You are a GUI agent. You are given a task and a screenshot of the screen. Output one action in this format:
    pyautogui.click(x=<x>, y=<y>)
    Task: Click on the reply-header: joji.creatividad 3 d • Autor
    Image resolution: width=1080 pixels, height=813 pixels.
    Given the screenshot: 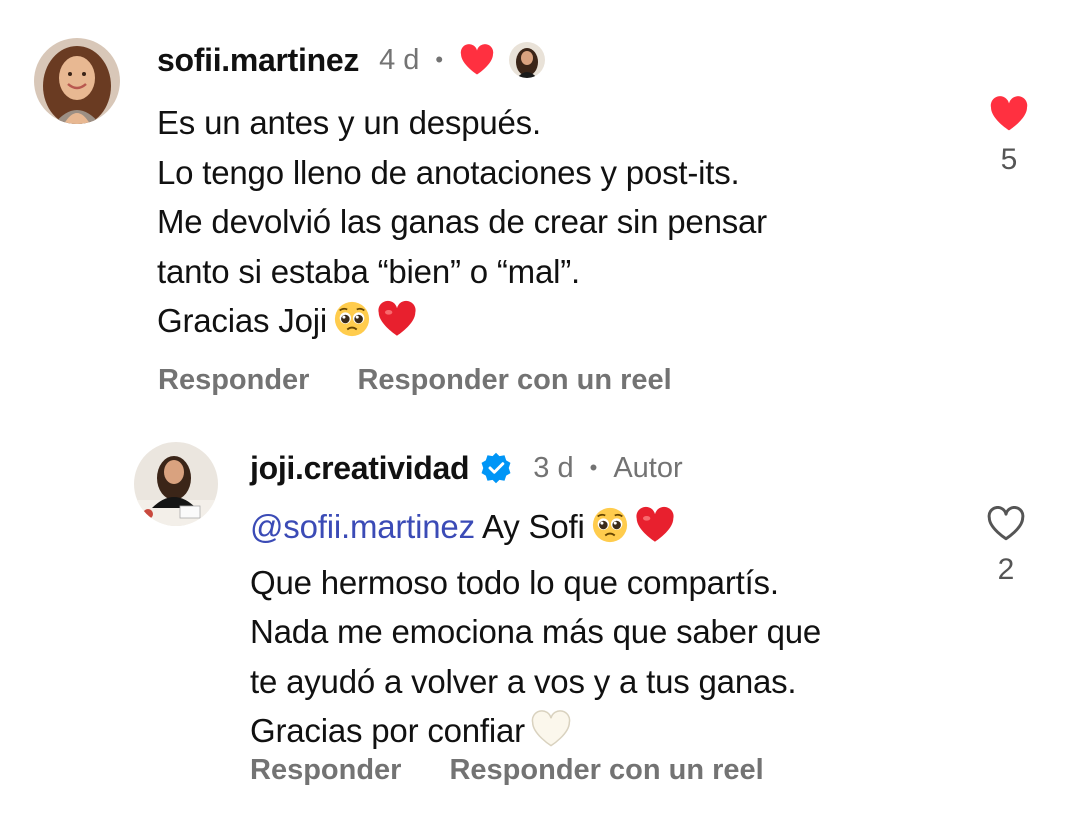 What is the action you would take?
    pyautogui.click(x=466, y=468)
    